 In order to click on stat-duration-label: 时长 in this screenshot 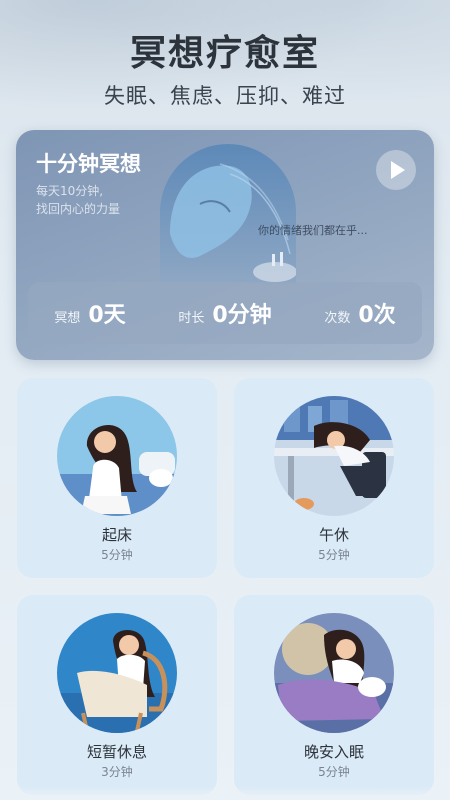, I will do `click(191, 318)`.